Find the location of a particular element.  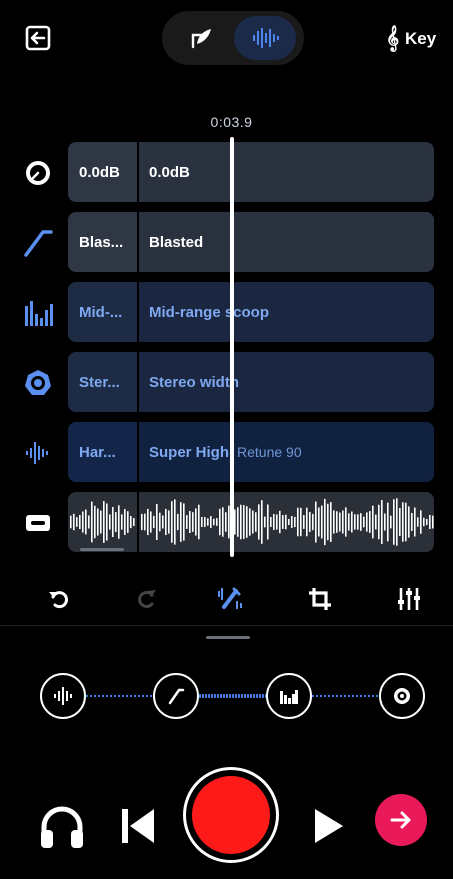

track-icon-drive is located at coordinates (38, 243).